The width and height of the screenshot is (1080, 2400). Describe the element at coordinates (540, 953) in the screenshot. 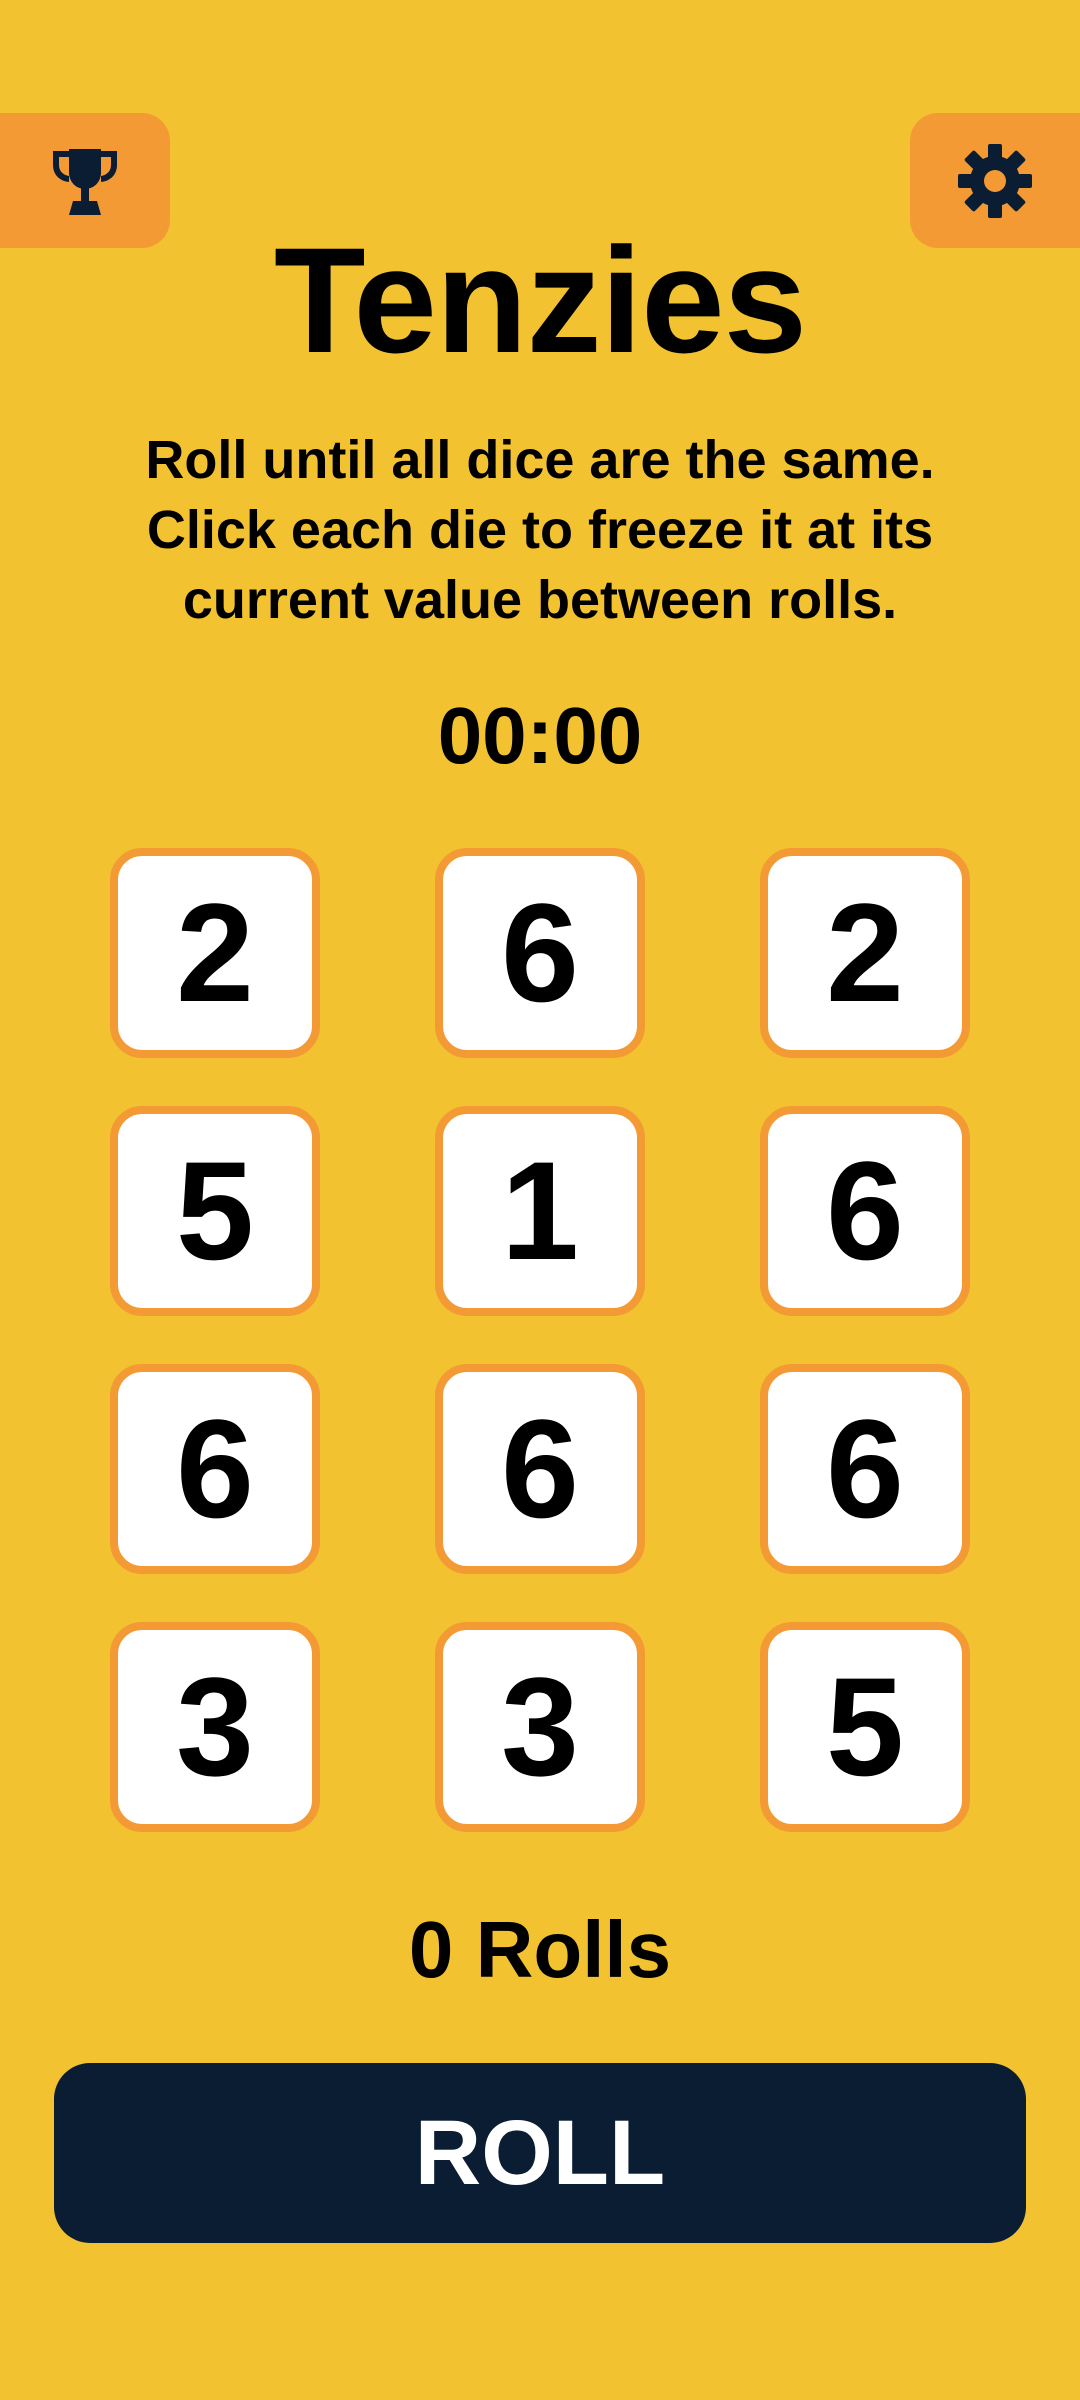

I see `die-2: 6` at that location.